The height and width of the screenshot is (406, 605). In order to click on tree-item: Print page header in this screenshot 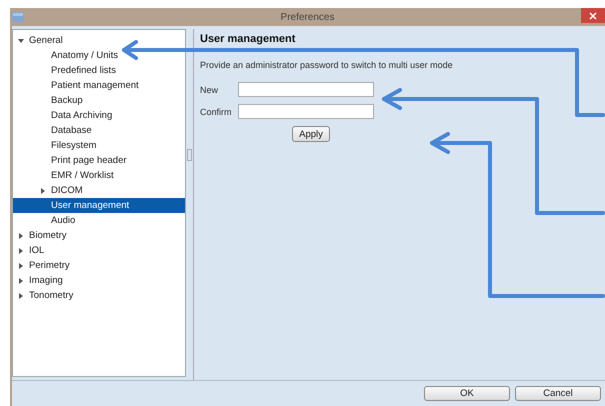, I will do `click(99, 160)`.